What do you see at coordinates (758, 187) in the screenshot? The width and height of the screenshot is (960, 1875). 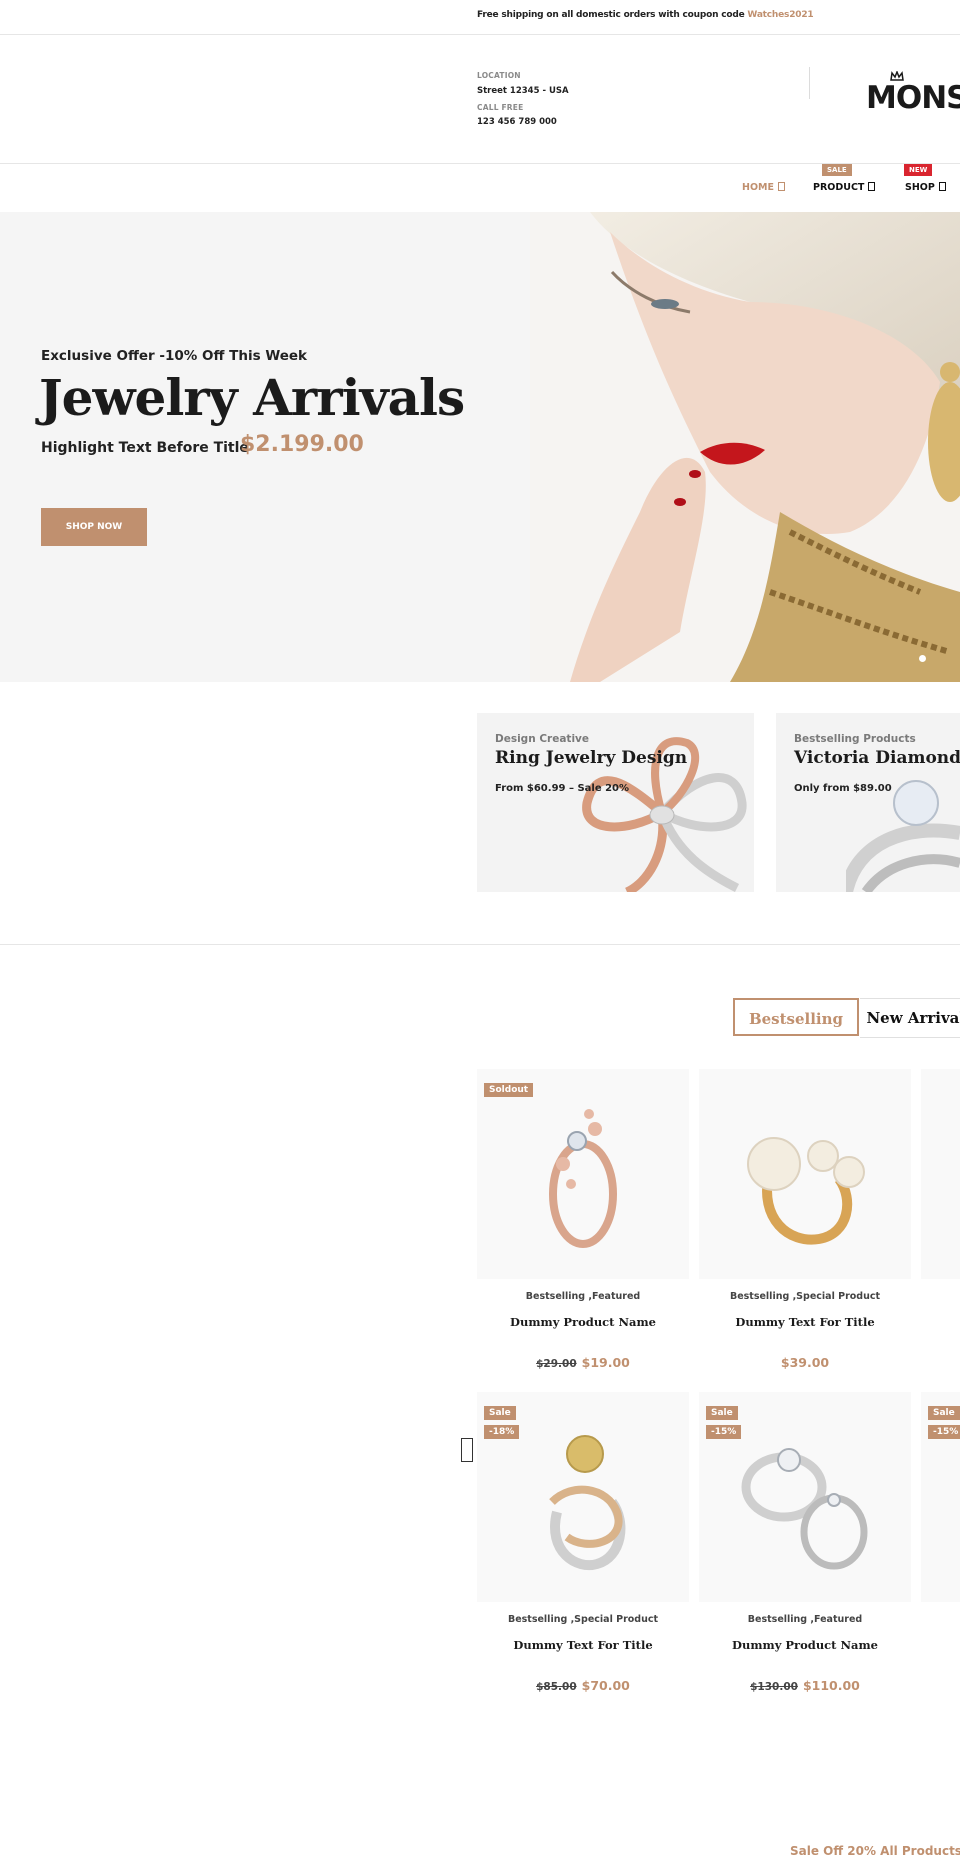 I see `nav-item-label: HOME` at bounding box center [758, 187].